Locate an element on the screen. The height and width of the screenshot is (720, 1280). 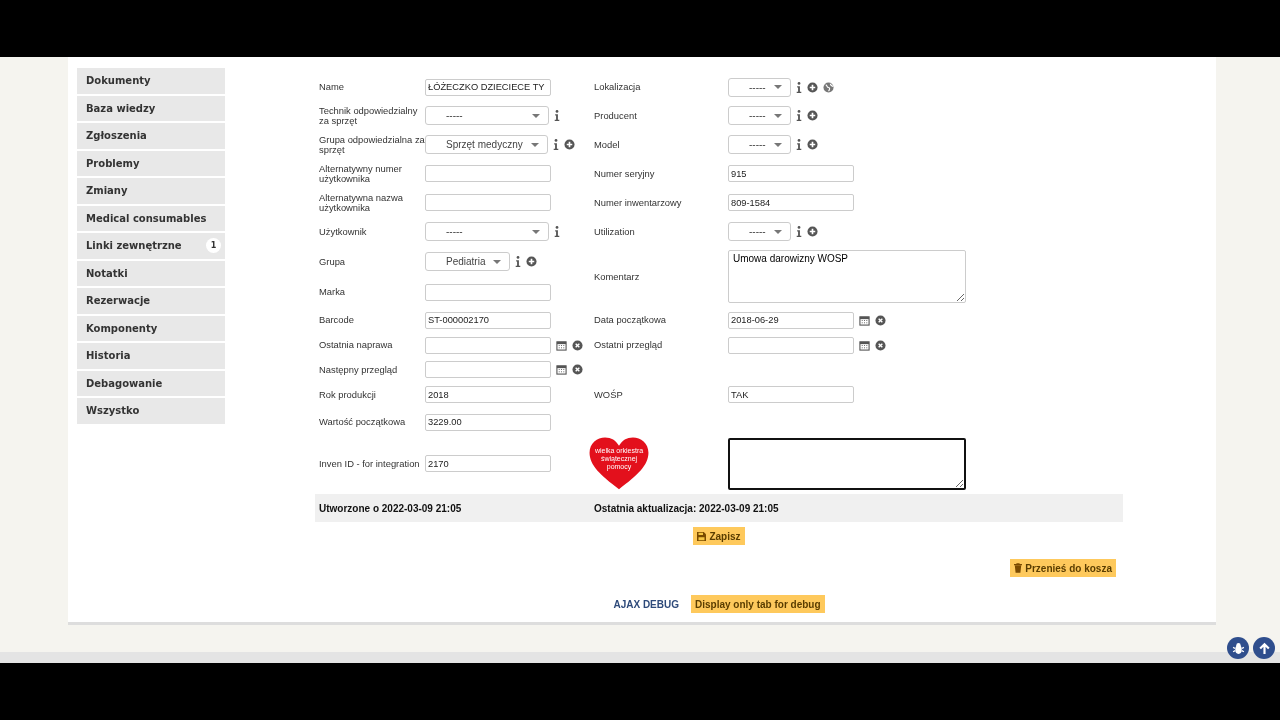
debug-link: AJAX DEBUG is located at coordinates (646, 604).